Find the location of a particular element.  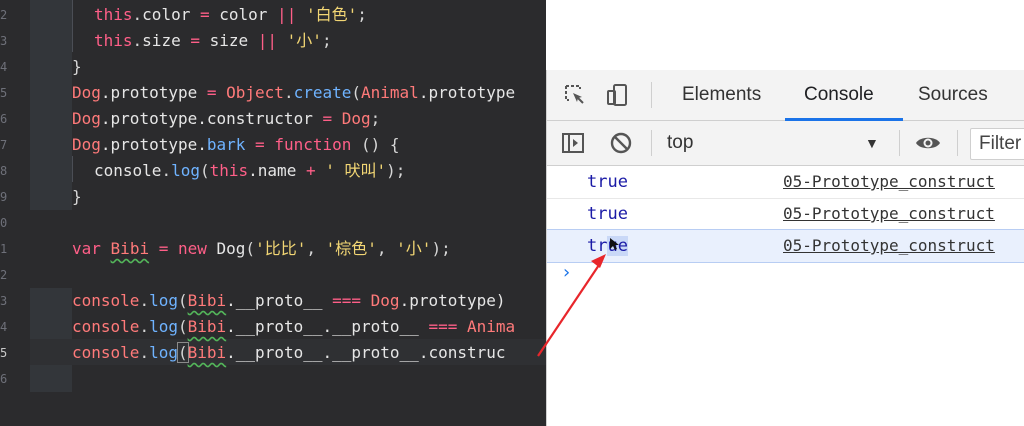

property: .prototype) is located at coordinates (452, 300).